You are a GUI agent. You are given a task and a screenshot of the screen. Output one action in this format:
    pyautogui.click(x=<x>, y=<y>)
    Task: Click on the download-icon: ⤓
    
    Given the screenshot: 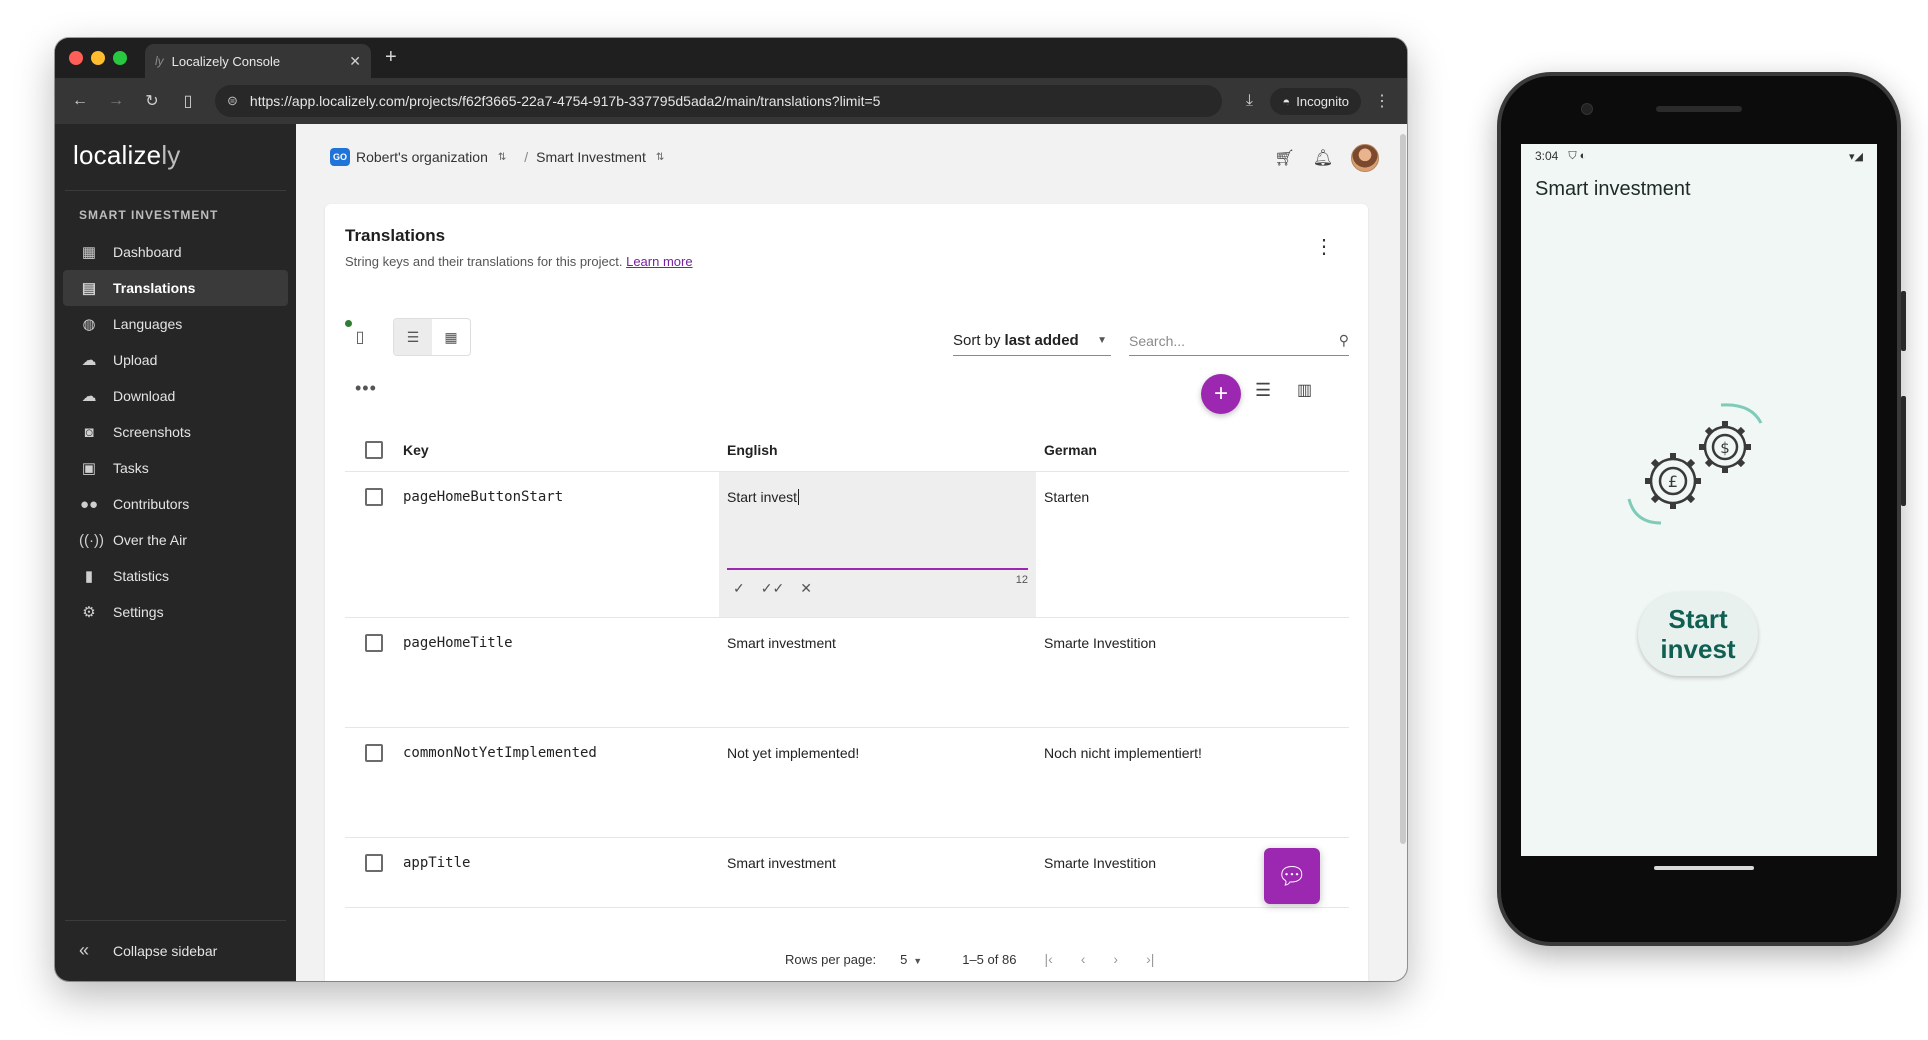 What is the action you would take?
    pyautogui.click(x=1249, y=101)
    